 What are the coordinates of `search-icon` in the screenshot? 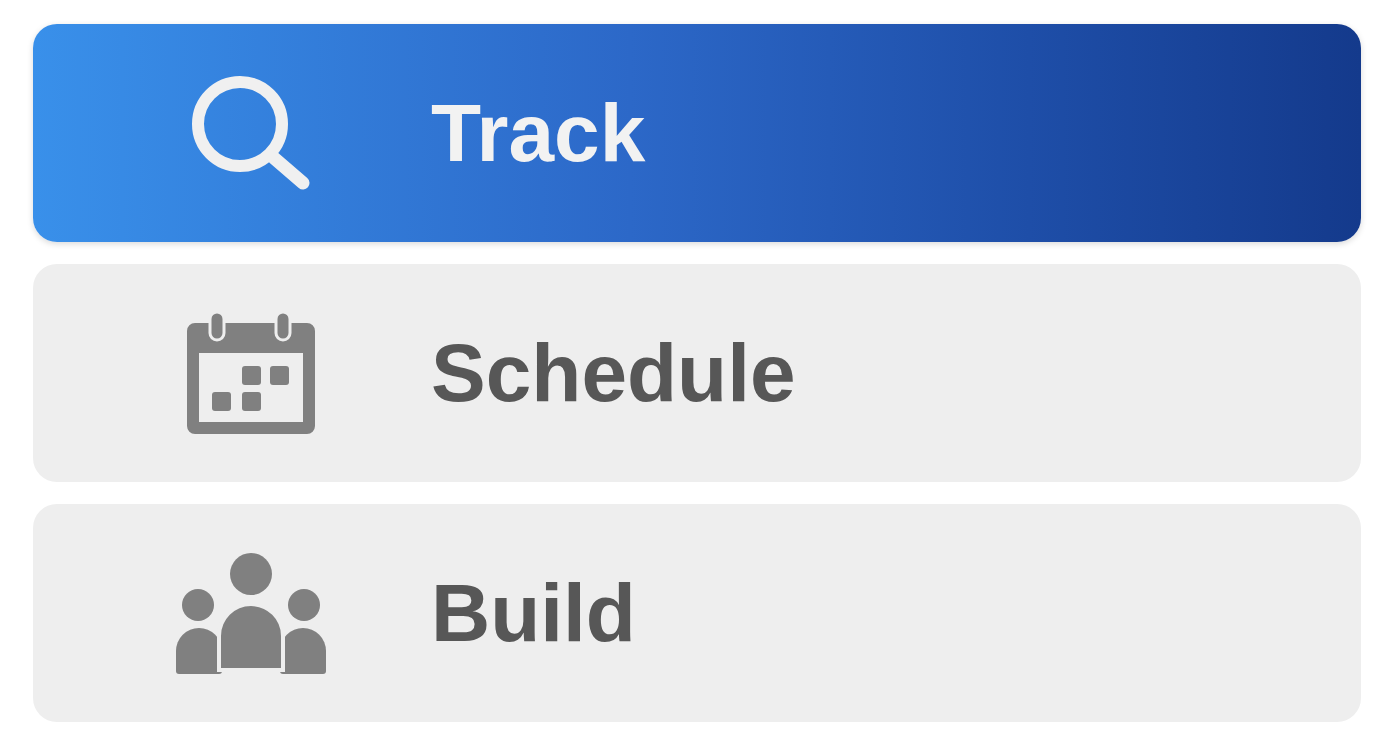 It's located at (251, 133).